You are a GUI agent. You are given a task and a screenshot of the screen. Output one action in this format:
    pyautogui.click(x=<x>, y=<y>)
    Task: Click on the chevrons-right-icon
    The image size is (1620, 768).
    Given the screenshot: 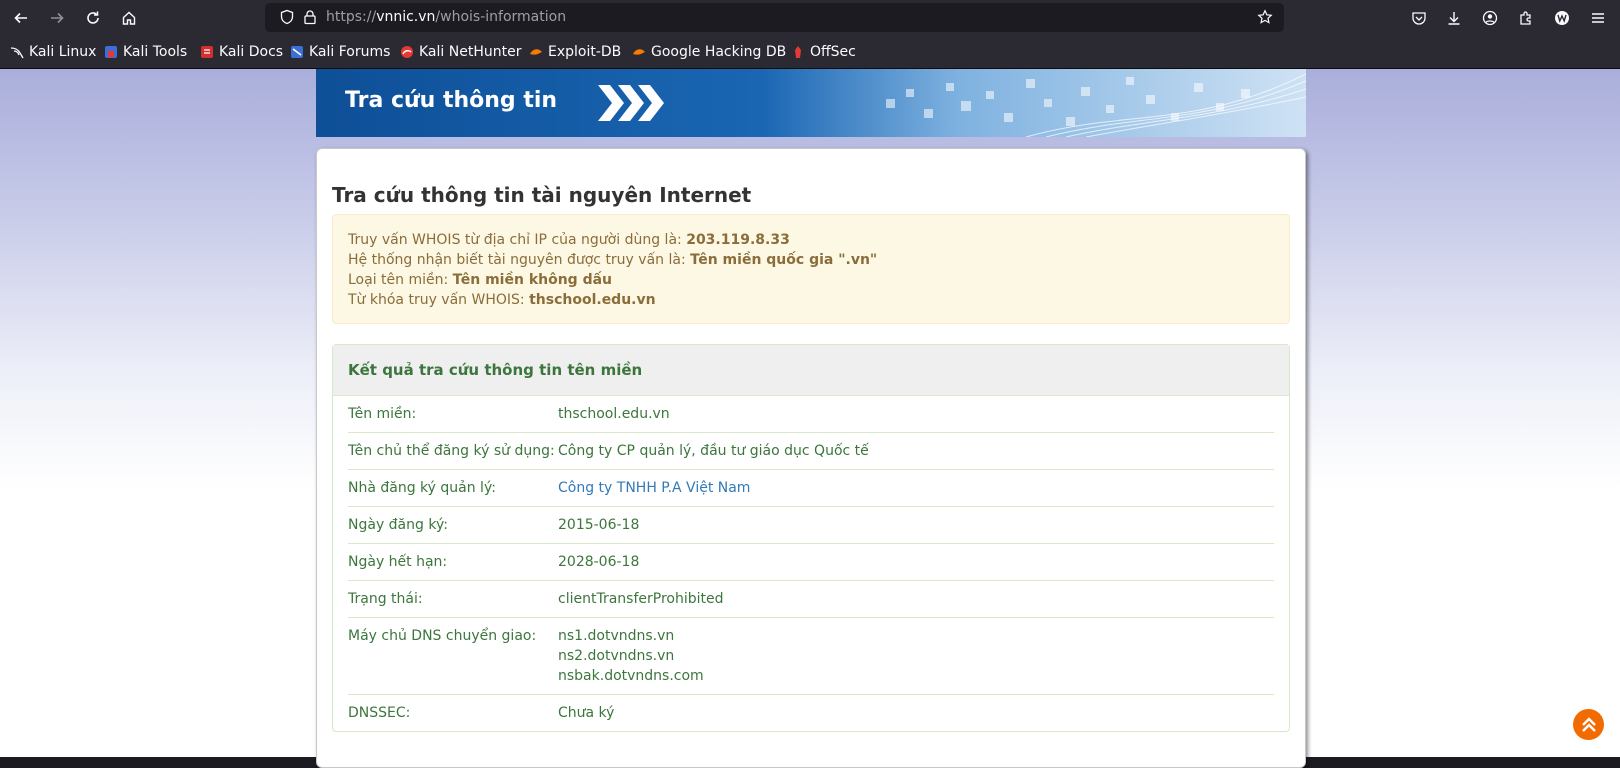 What is the action you would take?
    pyautogui.click(x=631, y=103)
    